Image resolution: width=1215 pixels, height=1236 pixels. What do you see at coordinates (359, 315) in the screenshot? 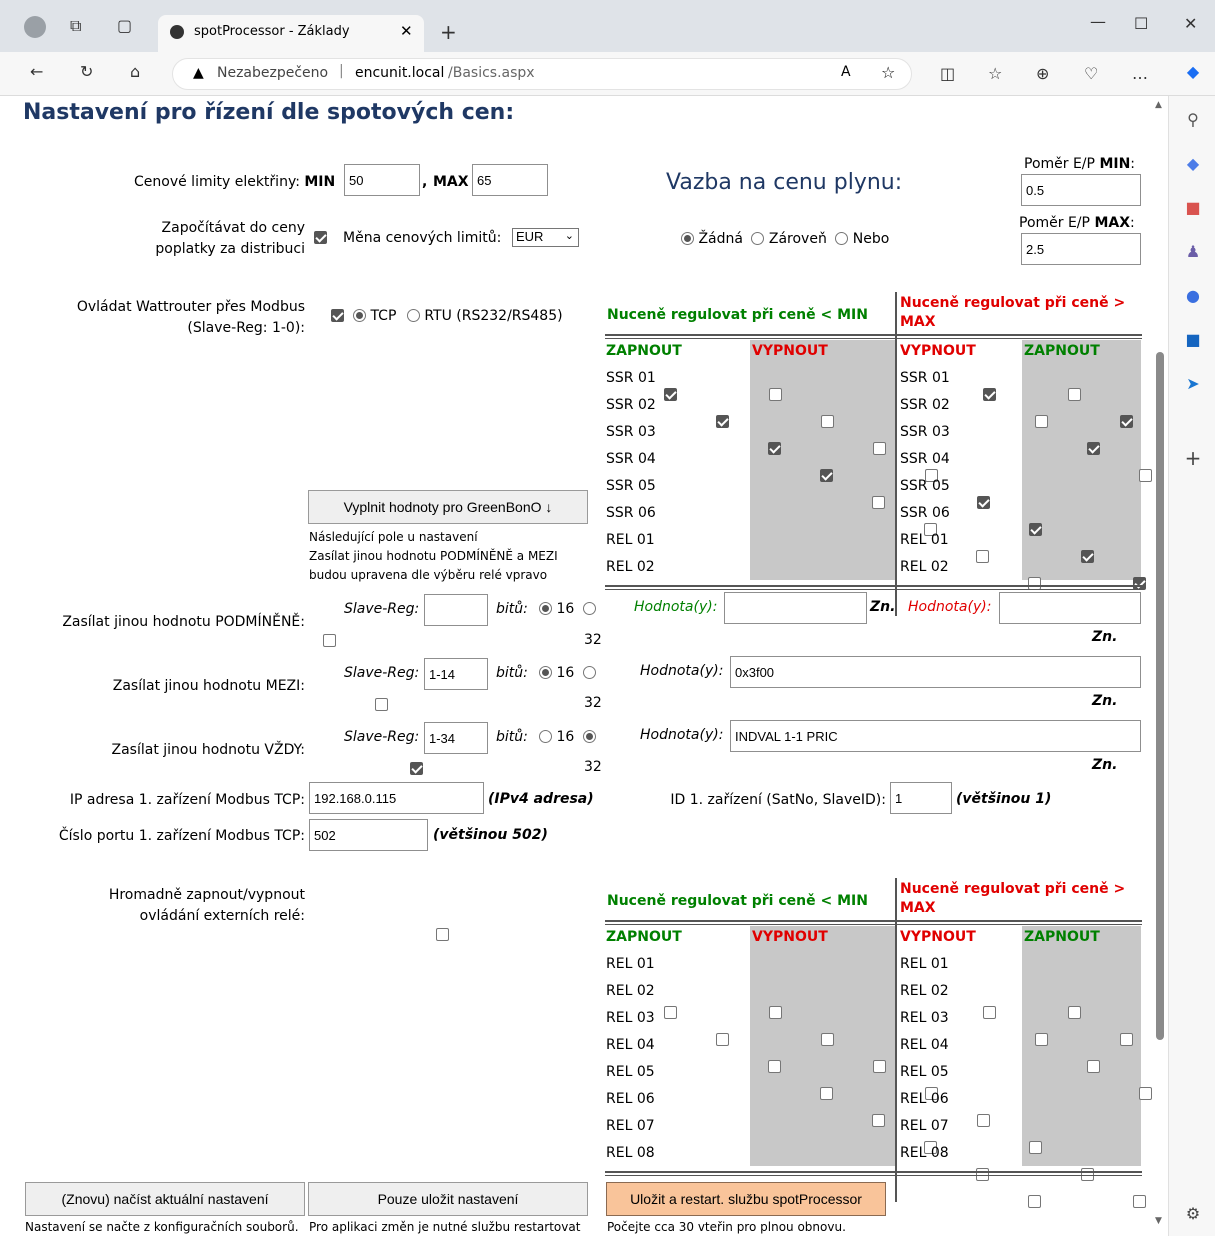
I see `tcp-radio` at bounding box center [359, 315].